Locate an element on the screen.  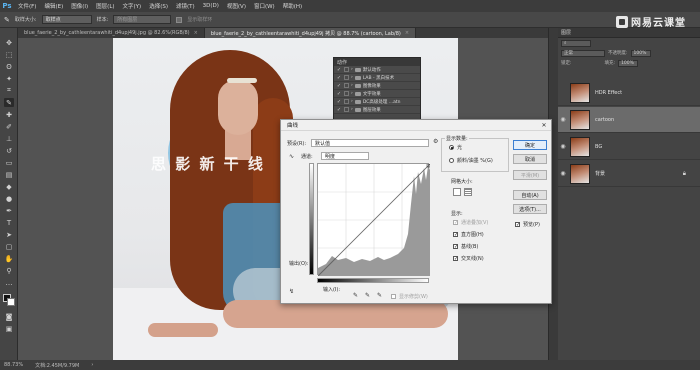
menu-window: 窗口(W) is located at coordinates (264, 6).